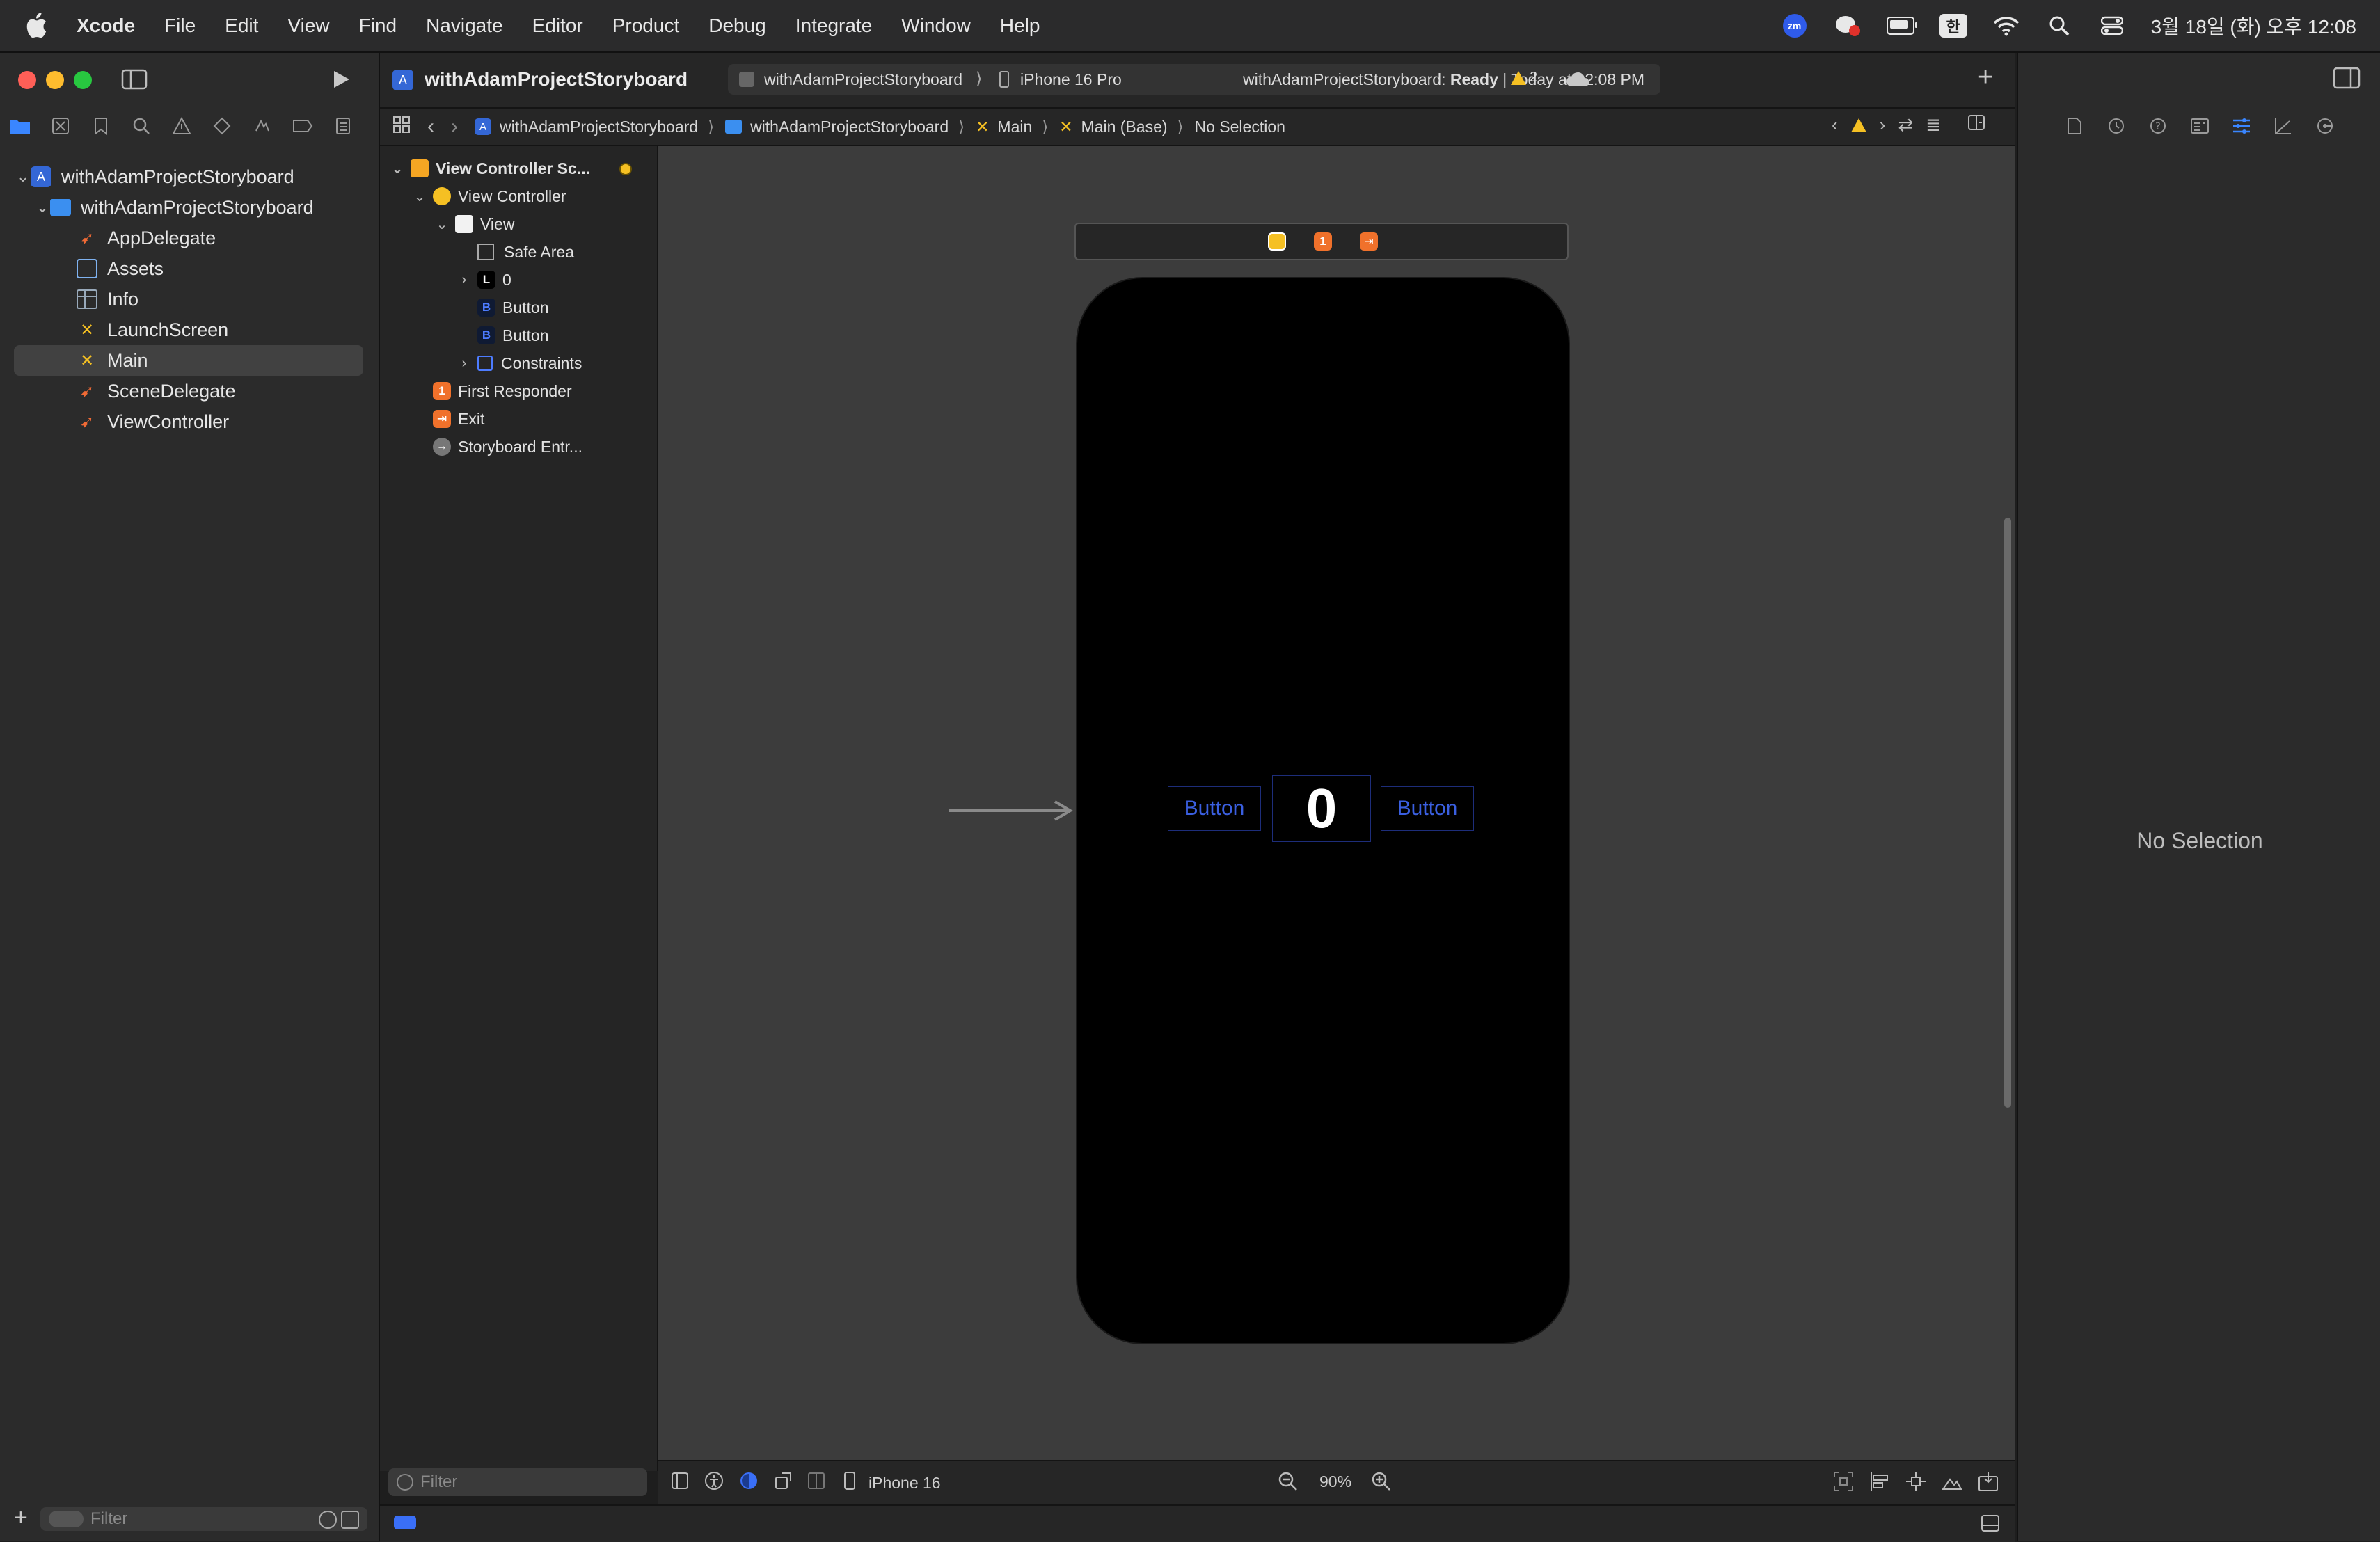 This screenshot has width=2380, height=1542. I want to click on control-center-icon, so click(2112, 26).